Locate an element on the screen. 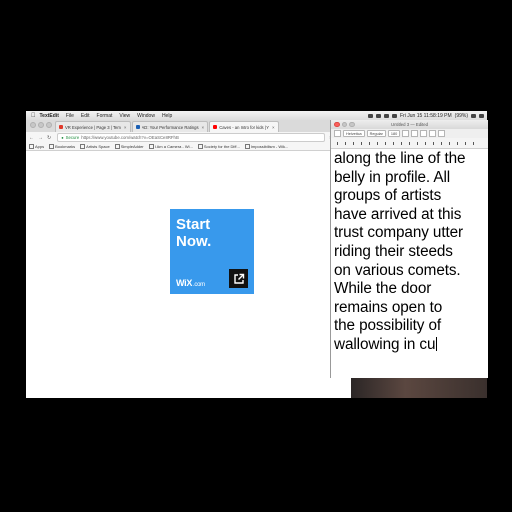 This screenshot has height=512, width=512. font-size-popup: 180 is located at coordinates (394, 133).